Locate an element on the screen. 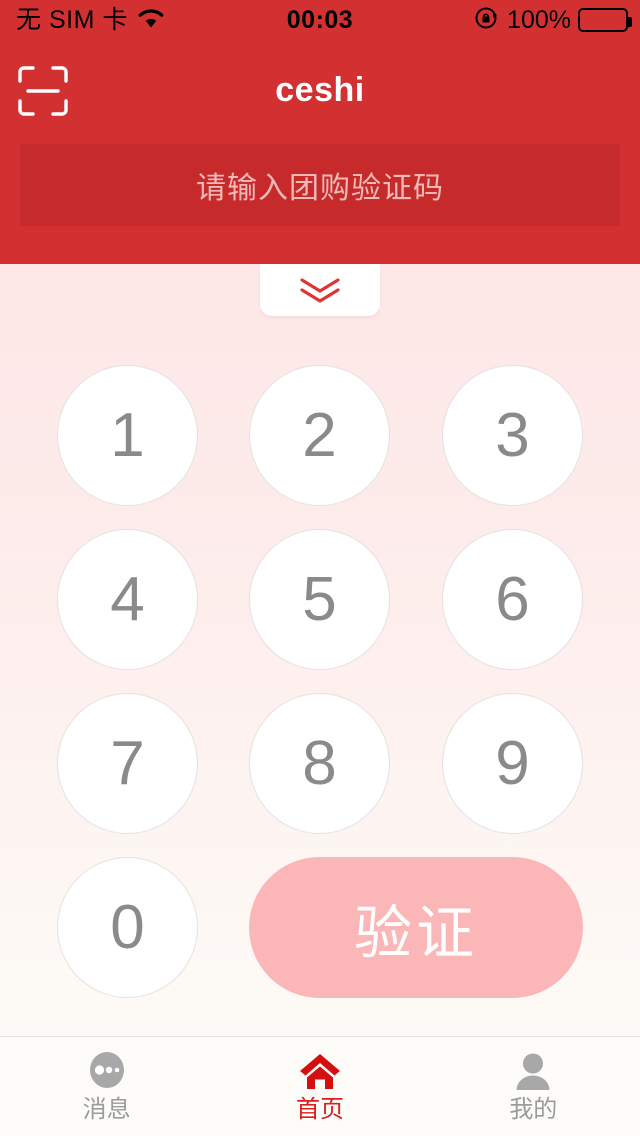 This screenshot has height=1136, width=640. tab-profile: 我的 is located at coordinates (533, 1086).